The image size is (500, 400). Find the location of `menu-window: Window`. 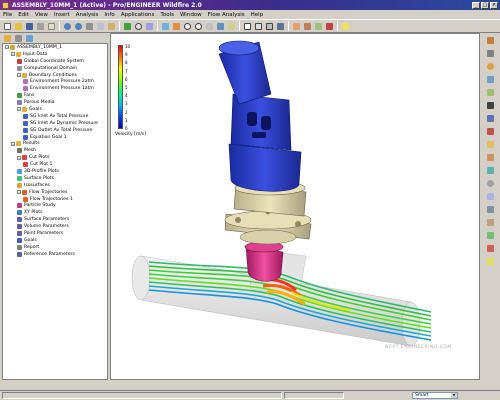

menu-window: Window is located at coordinates (191, 15).